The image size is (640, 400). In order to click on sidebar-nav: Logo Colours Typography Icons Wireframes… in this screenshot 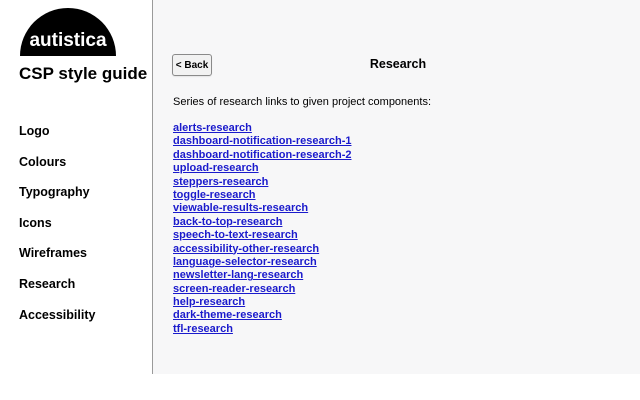, I will do `click(57, 231)`.